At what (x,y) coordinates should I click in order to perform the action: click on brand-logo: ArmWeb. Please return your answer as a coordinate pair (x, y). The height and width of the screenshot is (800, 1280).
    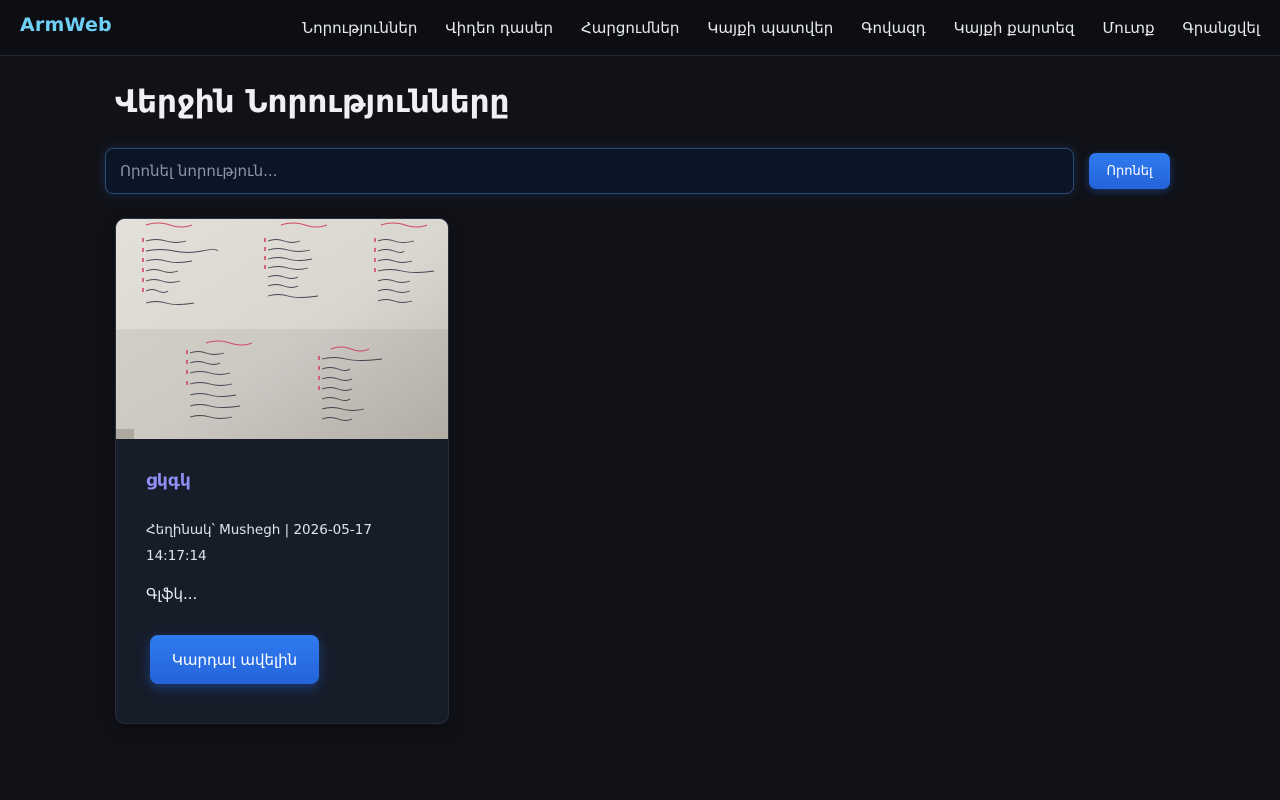
    Looking at the image, I should click on (66, 25).